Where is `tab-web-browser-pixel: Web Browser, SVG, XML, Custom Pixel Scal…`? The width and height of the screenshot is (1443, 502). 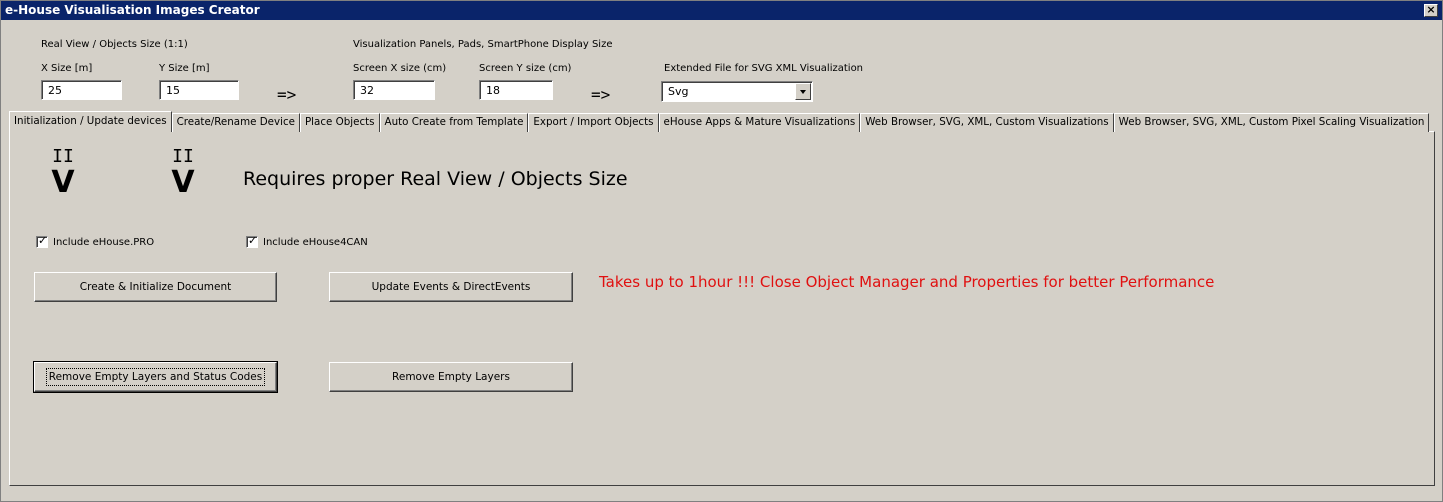 tab-web-browser-pixel: Web Browser, SVG, XML, Custom Pixel Scal… is located at coordinates (1271, 122).